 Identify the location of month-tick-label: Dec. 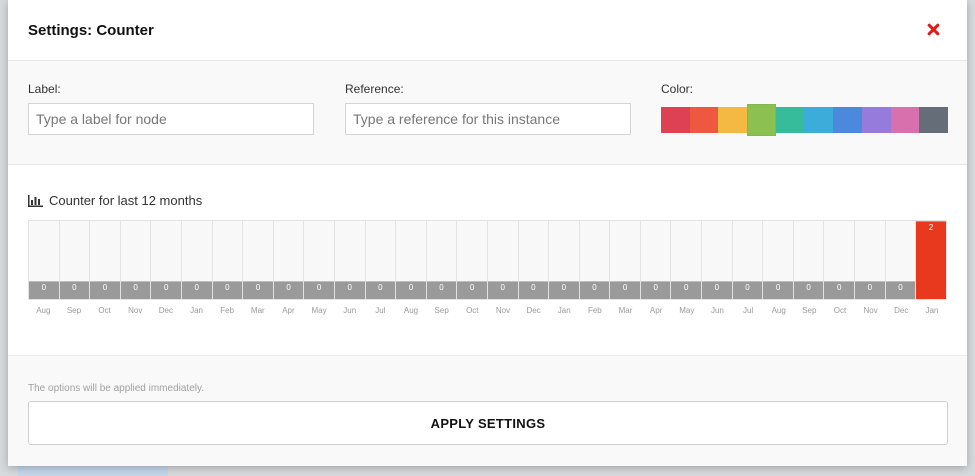
(901, 310).